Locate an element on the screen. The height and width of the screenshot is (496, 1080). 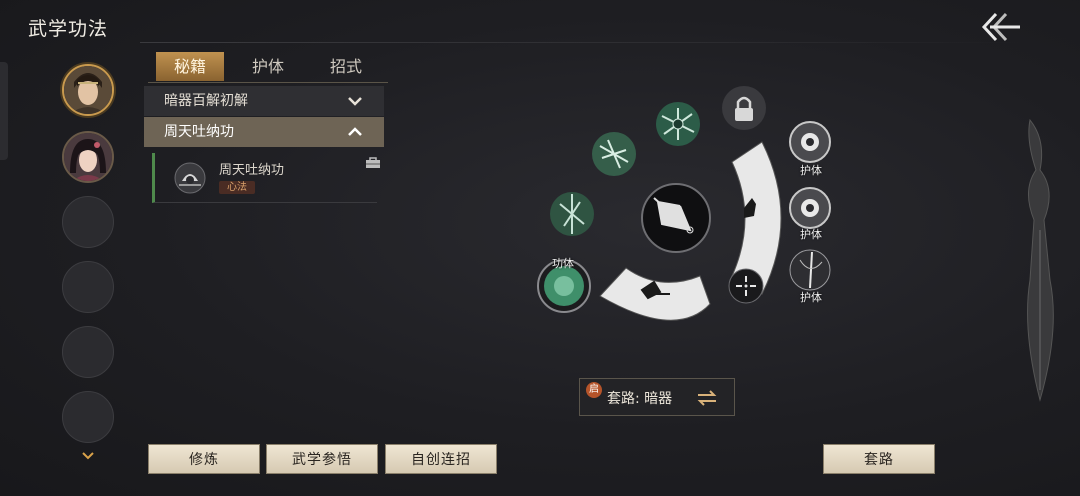
list-item-label: 周天吐纳功 is located at coordinates (199, 132).